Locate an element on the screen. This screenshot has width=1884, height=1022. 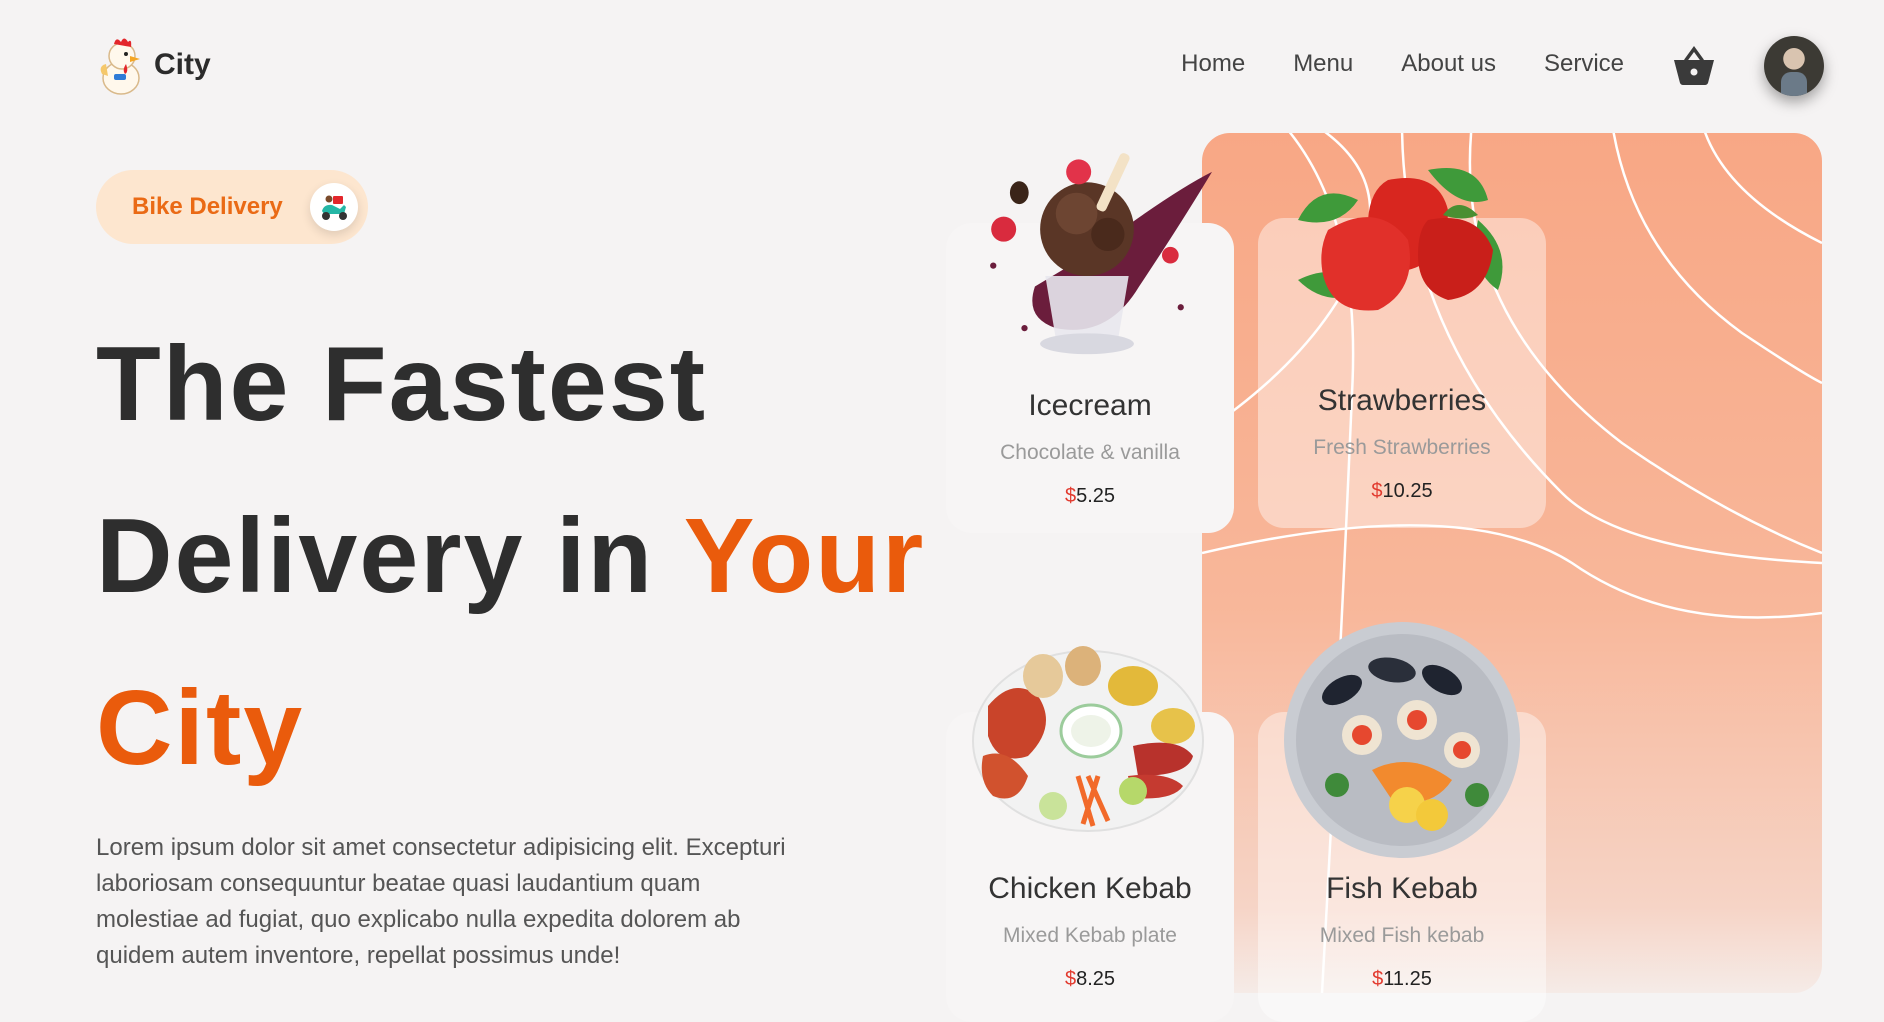
bike-delivery-badge: Bike Delivery is located at coordinates (232, 207).